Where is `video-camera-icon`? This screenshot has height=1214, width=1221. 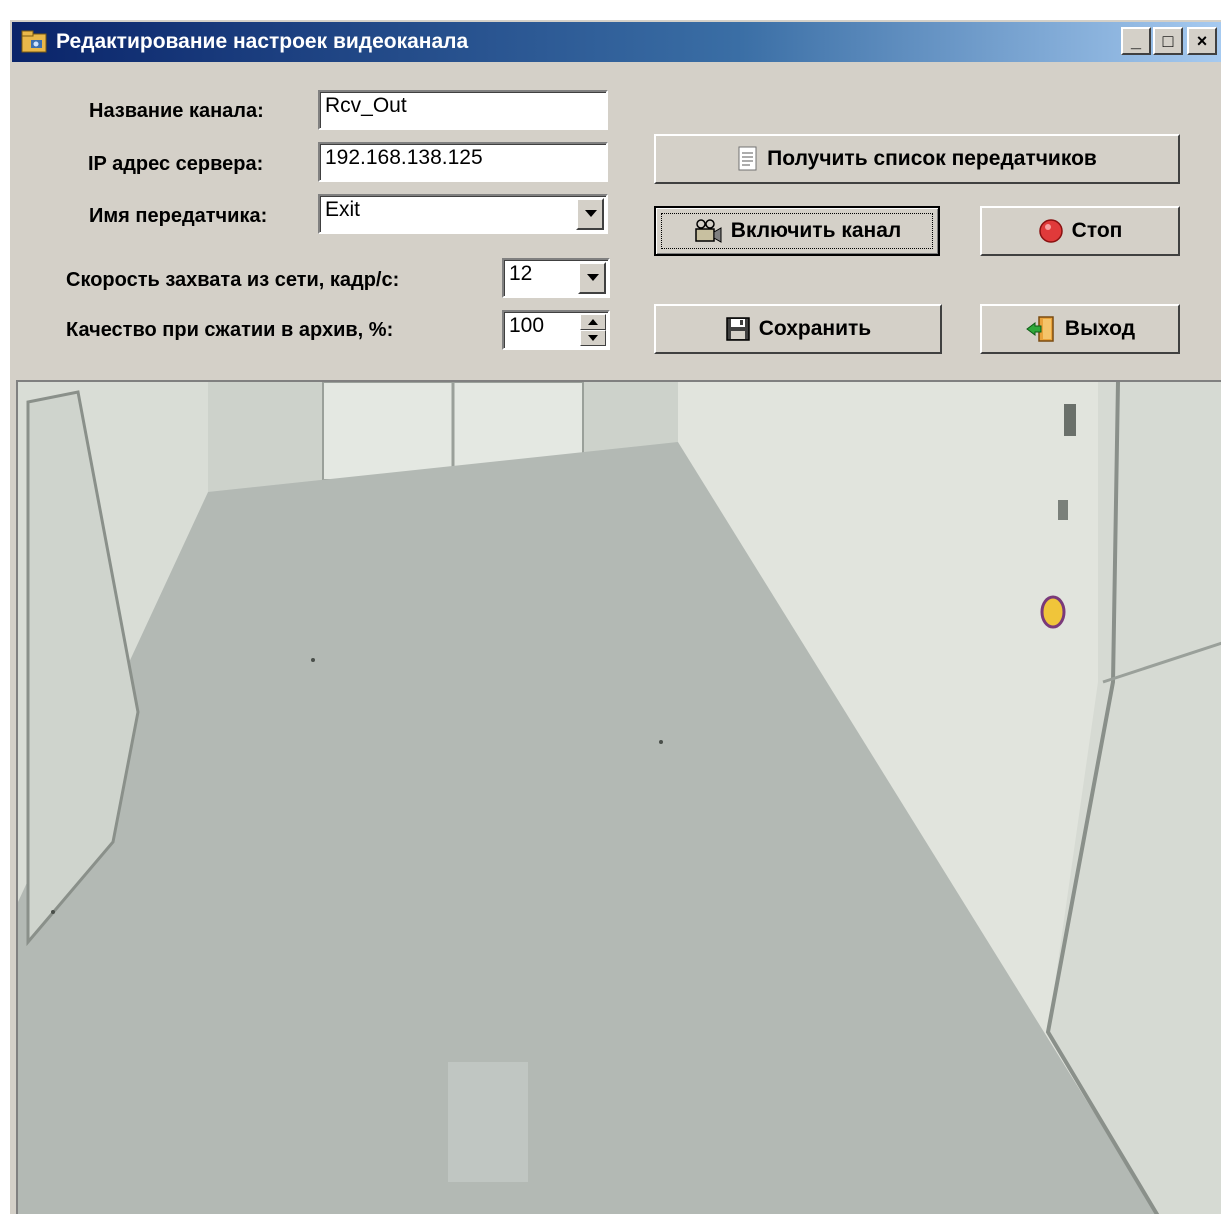
video-camera-icon is located at coordinates (708, 231).